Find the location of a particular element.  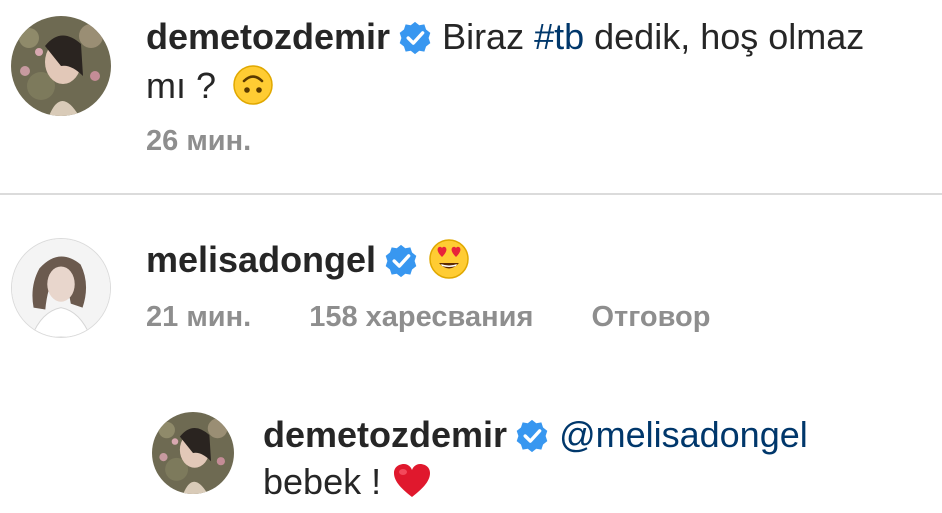

comment-username: demetozdemir is located at coordinates (268, 36).